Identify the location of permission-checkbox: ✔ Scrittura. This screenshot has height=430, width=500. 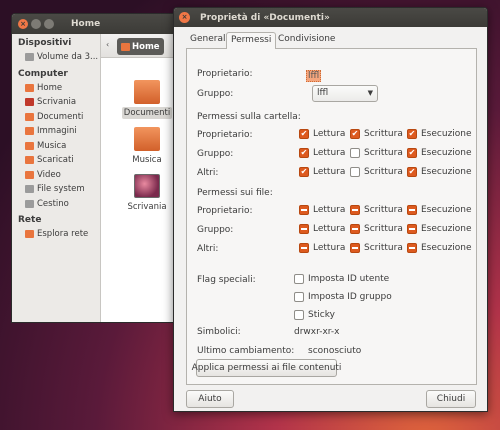
(376, 134).